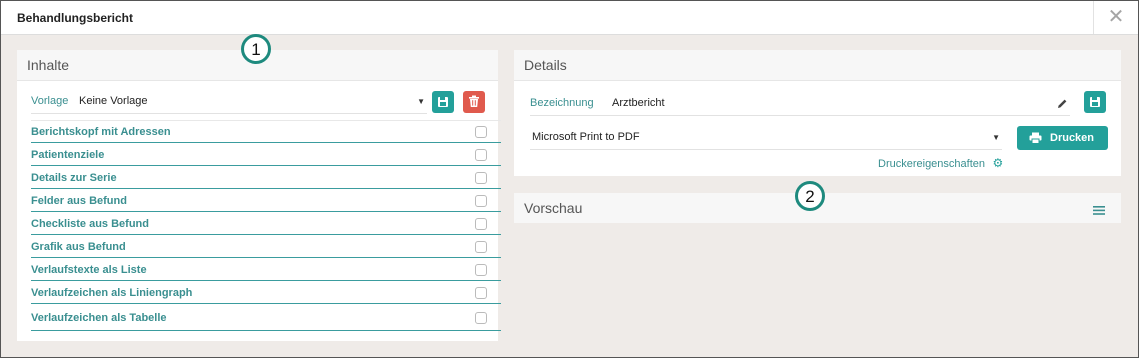  Describe the element at coordinates (256, 49) in the screenshot. I see `callout-marker-1: 1` at that location.